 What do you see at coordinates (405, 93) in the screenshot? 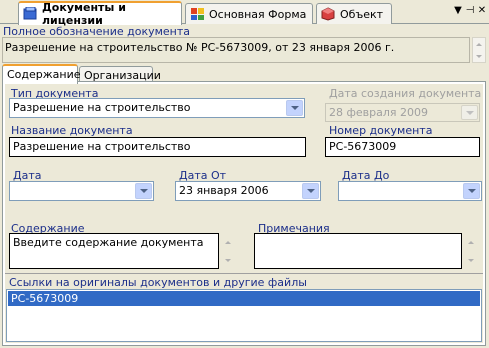
I see `created-date-label: Дата создания документа` at bounding box center [405, 93].